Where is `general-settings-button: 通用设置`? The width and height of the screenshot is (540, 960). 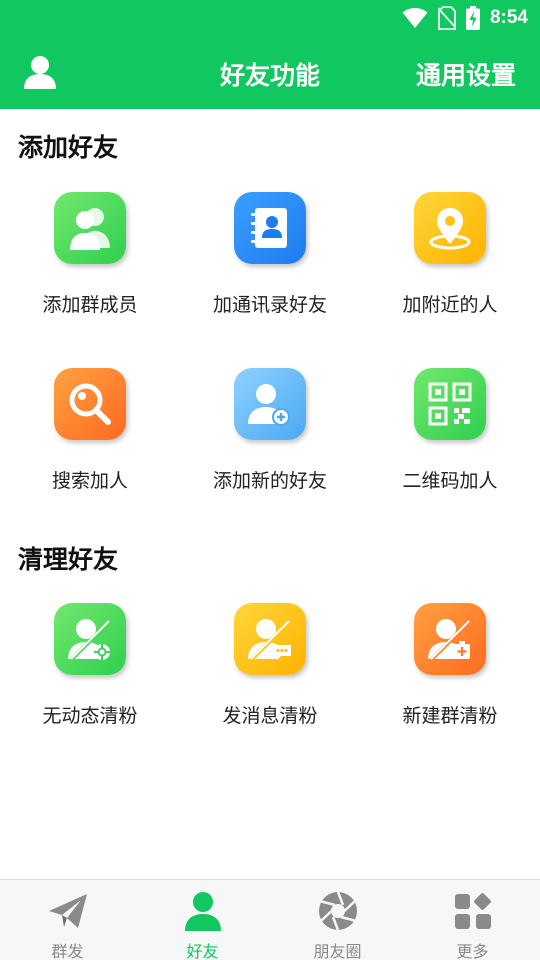 general-settings-button: 通用设置 is located at coordinates (466, 74).